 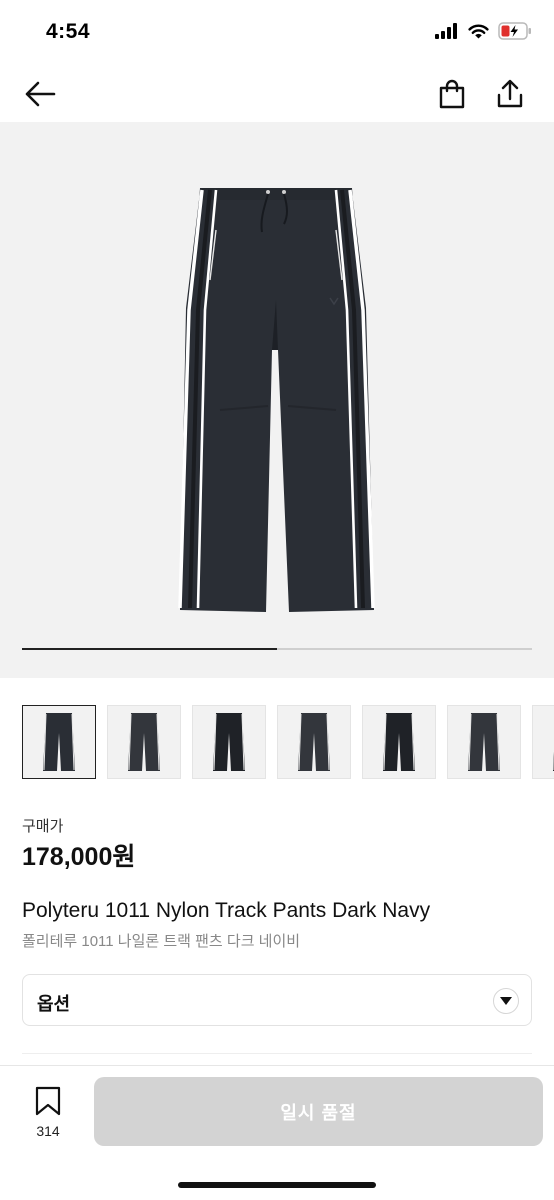 I want to click on status-bar: 4:54, so click(x=277, y=33).